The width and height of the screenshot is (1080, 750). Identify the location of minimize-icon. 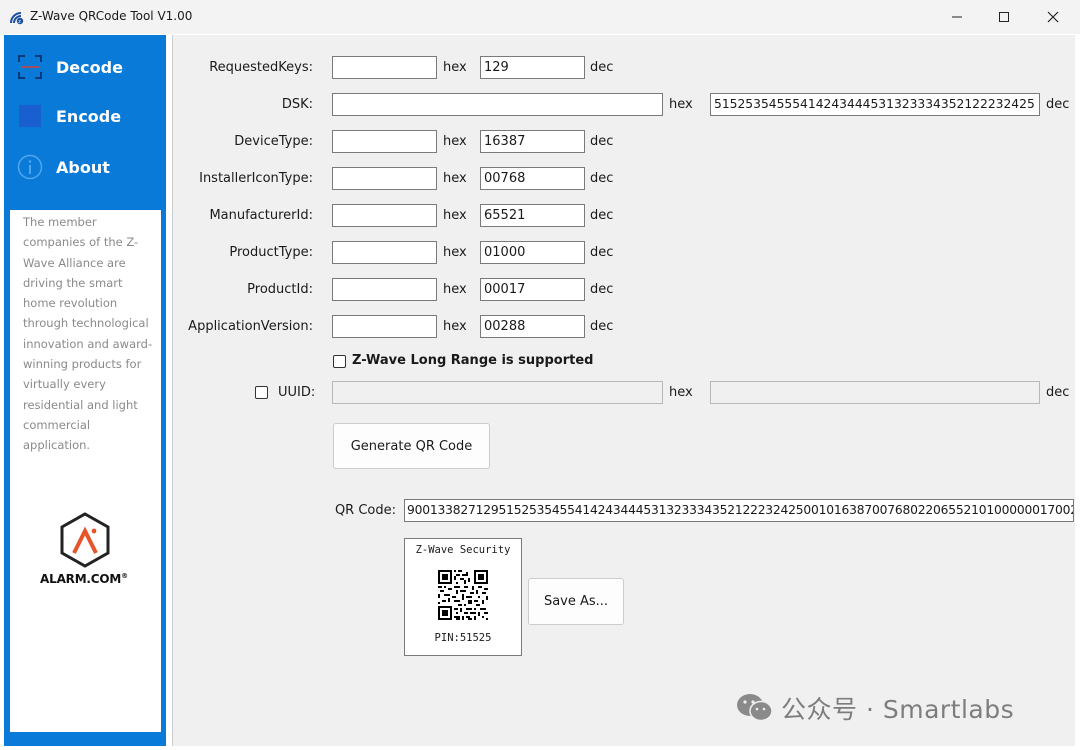
(957, 17).